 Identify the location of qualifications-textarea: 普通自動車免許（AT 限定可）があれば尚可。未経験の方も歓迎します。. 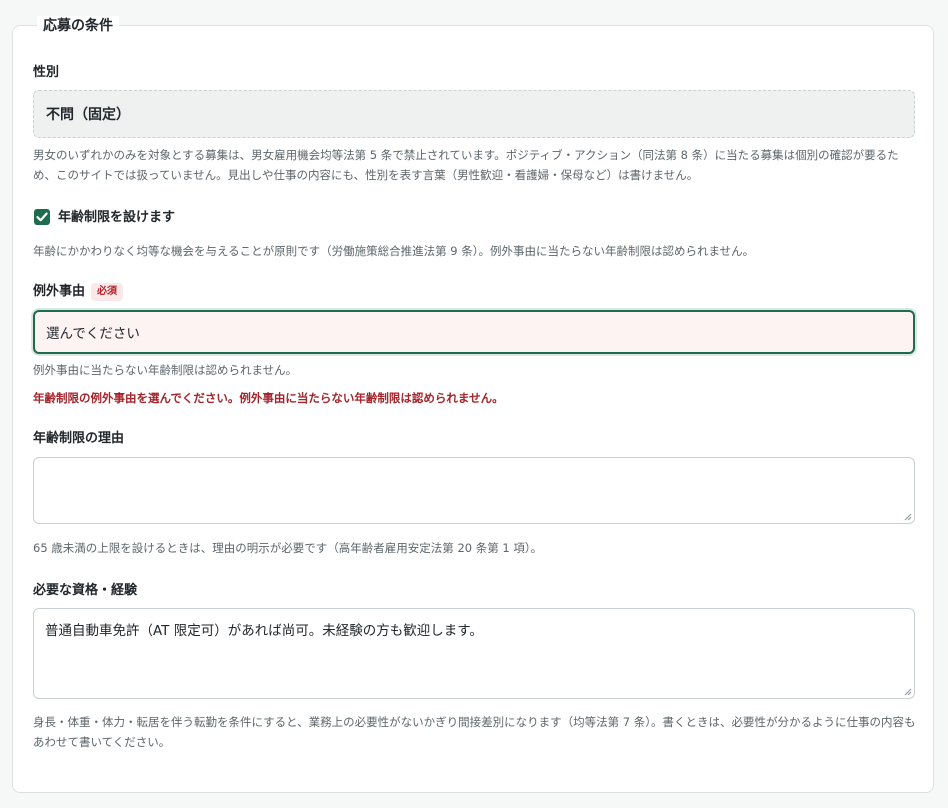
(474, 653).